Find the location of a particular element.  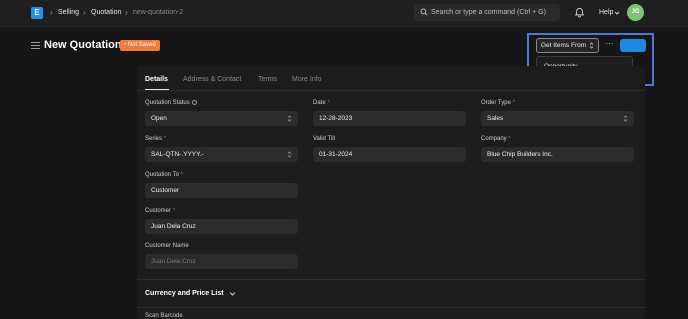

user-avatar: JG is located at coordinates (635, 12).